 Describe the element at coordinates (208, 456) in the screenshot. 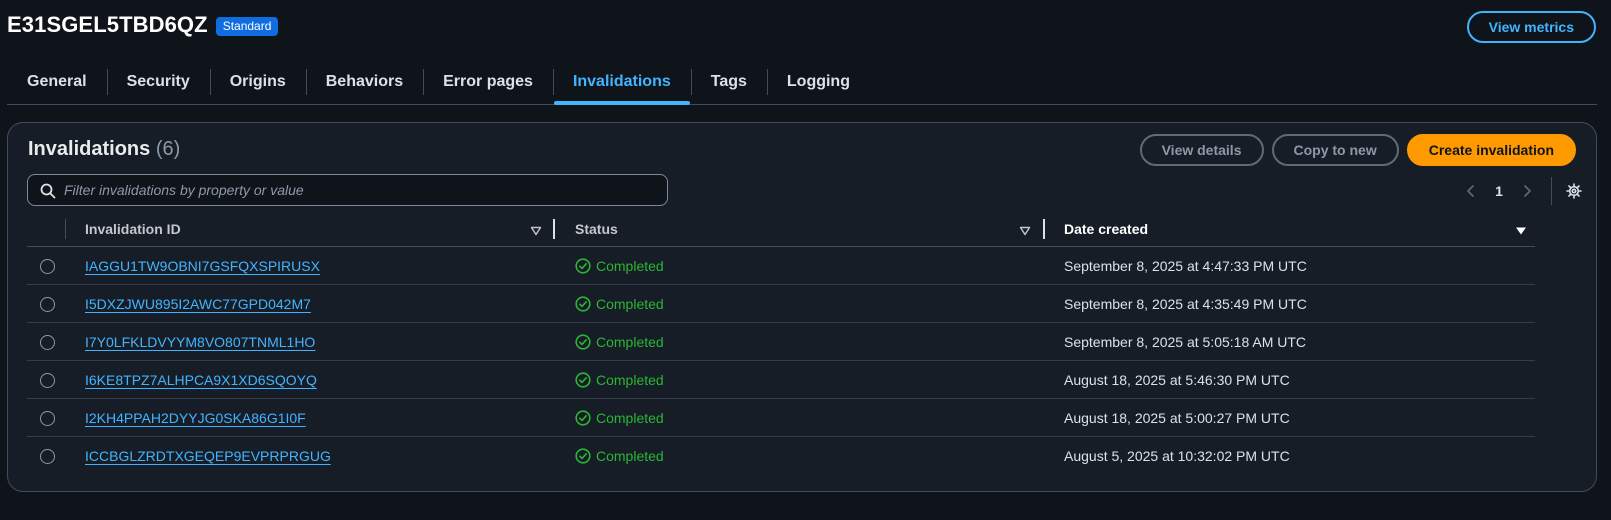

I see `invalidation-id-link: ICCBGLZRDTXGEQEP9EVPRPRGUG` at that location.